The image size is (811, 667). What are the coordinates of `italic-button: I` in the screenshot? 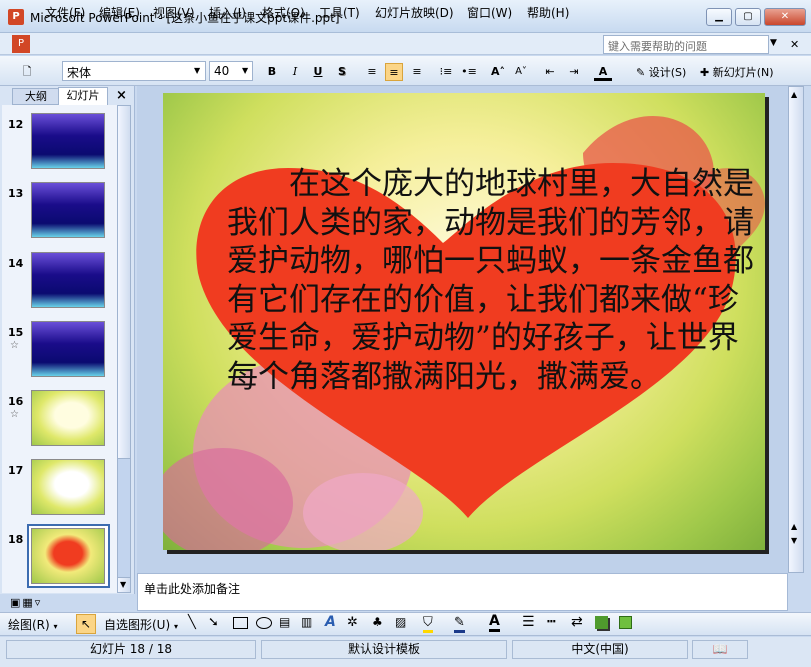 It's located at (295, 72).